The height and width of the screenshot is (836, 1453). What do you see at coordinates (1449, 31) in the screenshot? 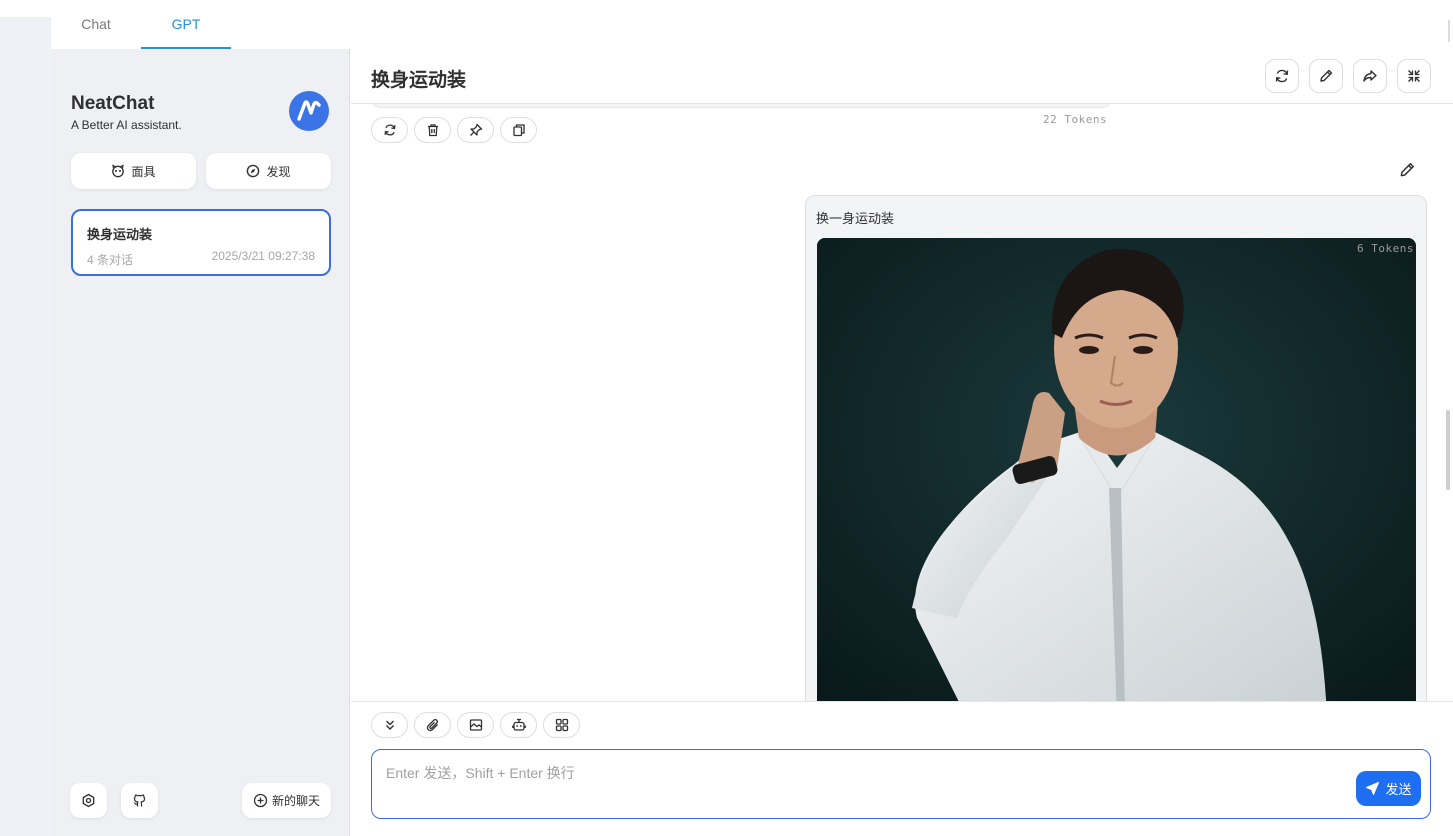
I see `page-scrollbar-top` at bounding box center [1449, 31].